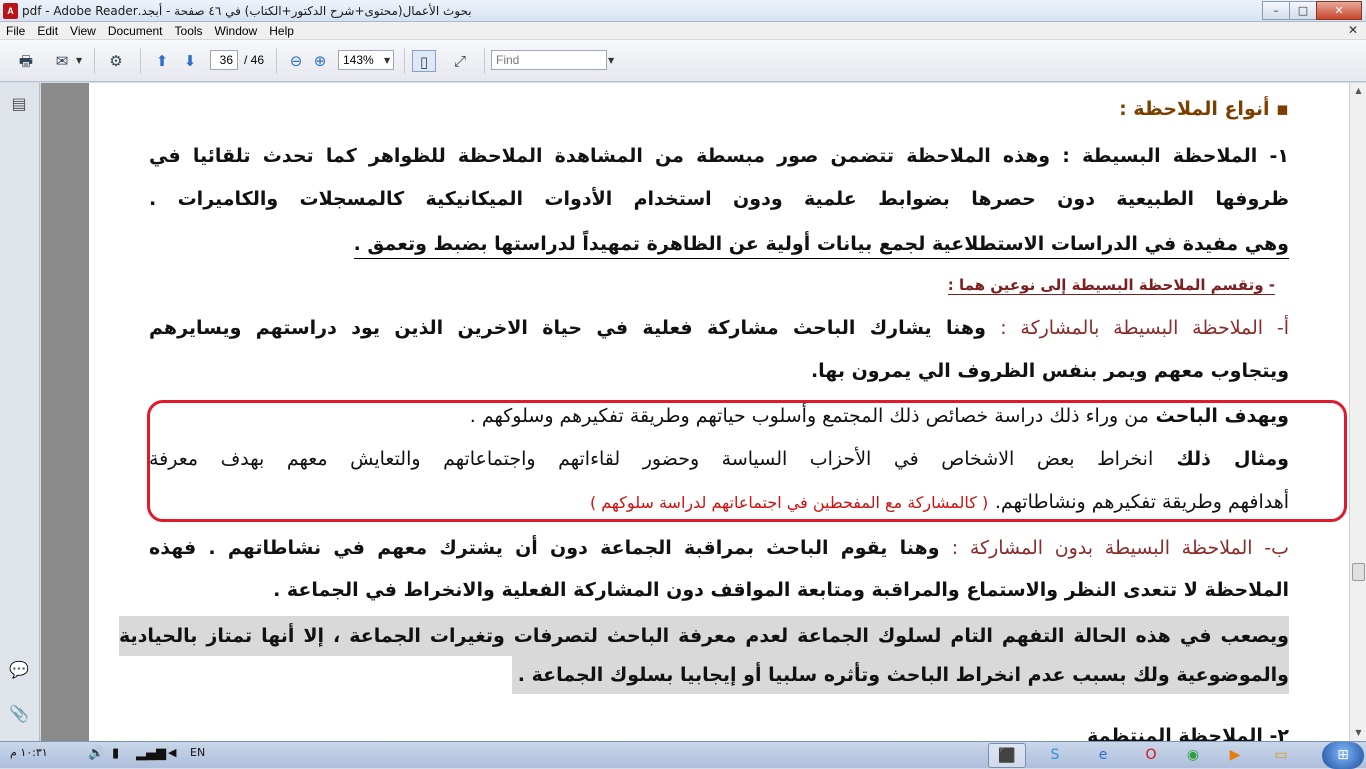 The width and height of the screenshot is (1366, 769). Describe the element at coordinates (116, 61) in the screenshot. I see `collaborate-icon: ⚙` at that location.